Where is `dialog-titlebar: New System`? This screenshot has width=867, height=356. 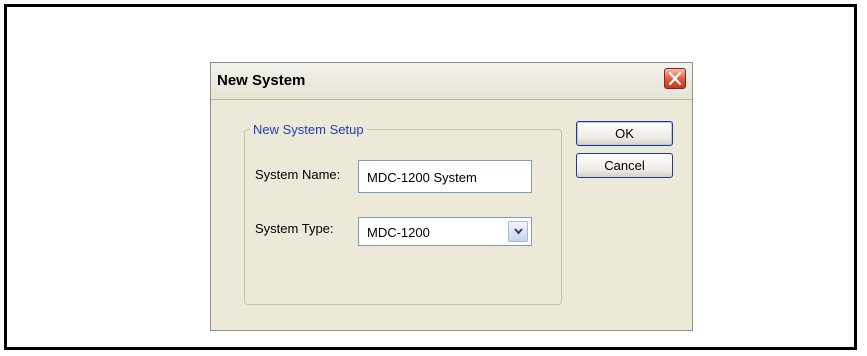
dialog-titlebar: New System is located at coordinates (451, 81).